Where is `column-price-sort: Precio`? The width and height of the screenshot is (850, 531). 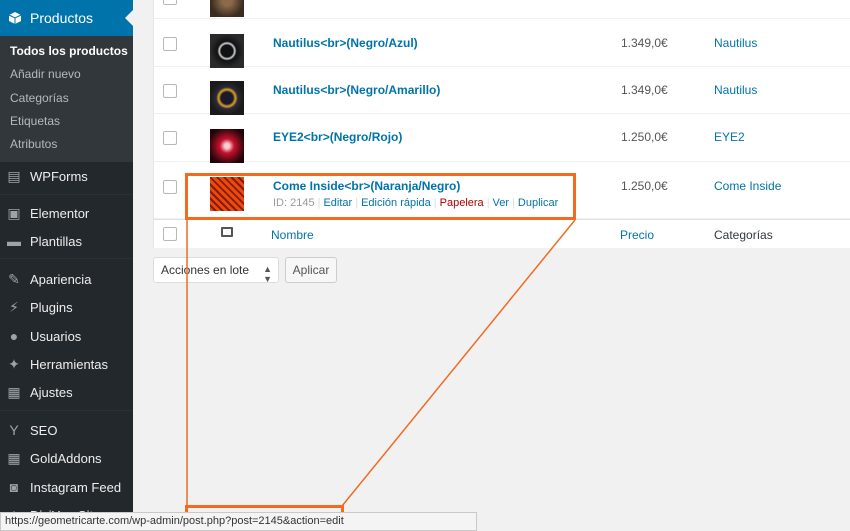
column-price-sort: Precio is located at coordinates (637, 235).